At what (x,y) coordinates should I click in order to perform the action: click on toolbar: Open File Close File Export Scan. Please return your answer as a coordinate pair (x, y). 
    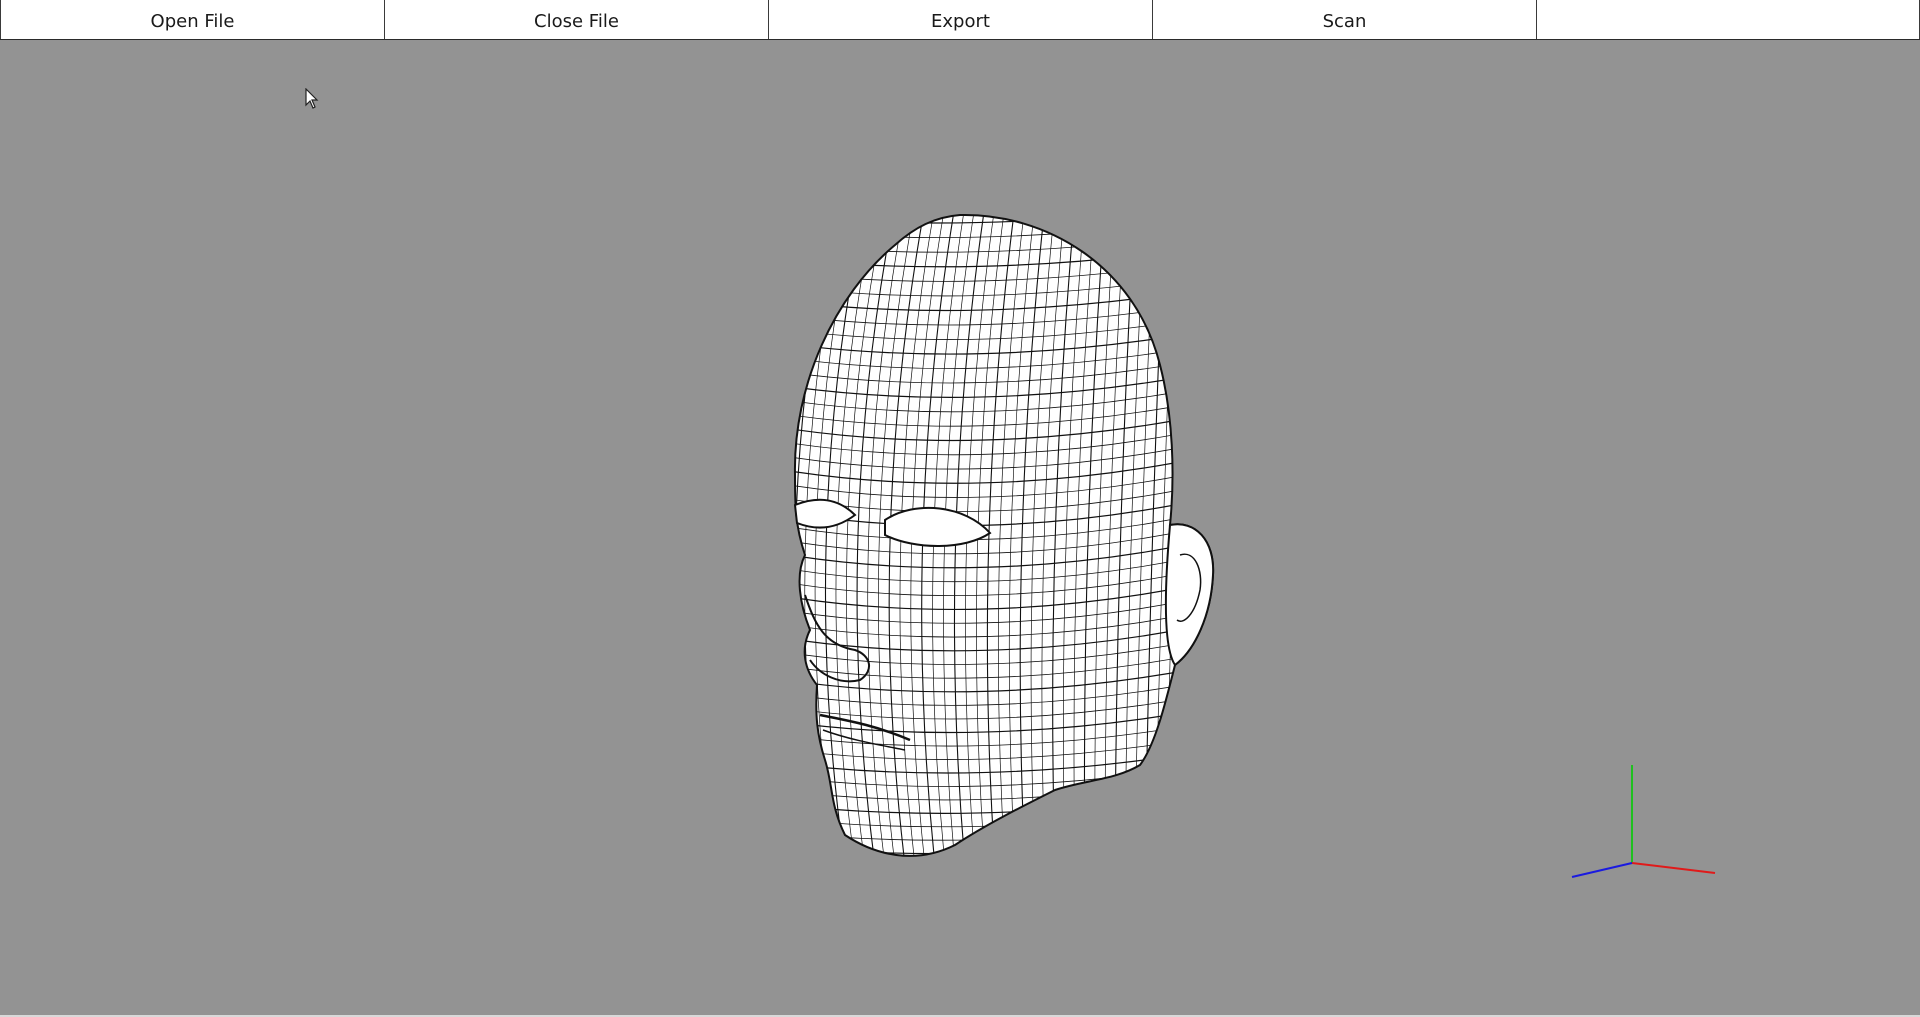
    Looking at the image, I should click on (960, 20).